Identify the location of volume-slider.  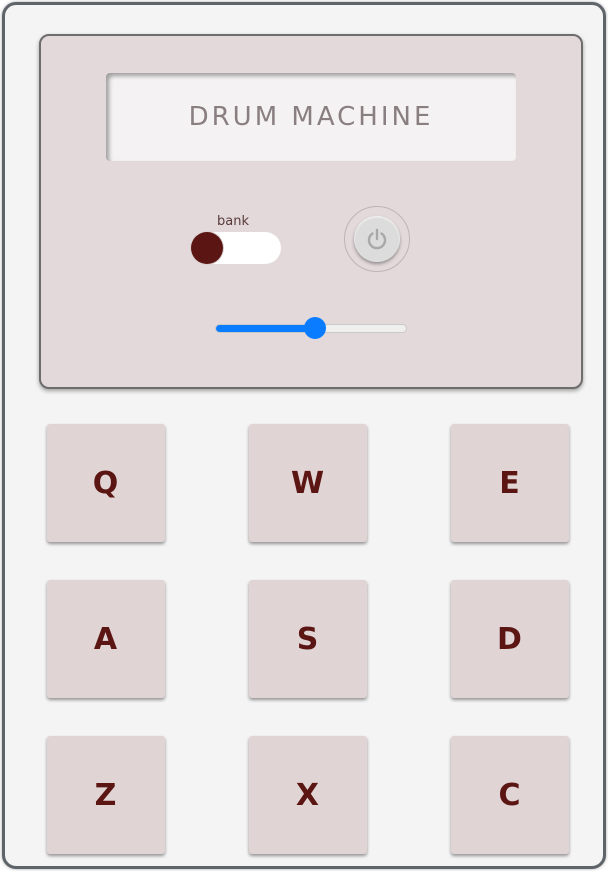
(311, 328).